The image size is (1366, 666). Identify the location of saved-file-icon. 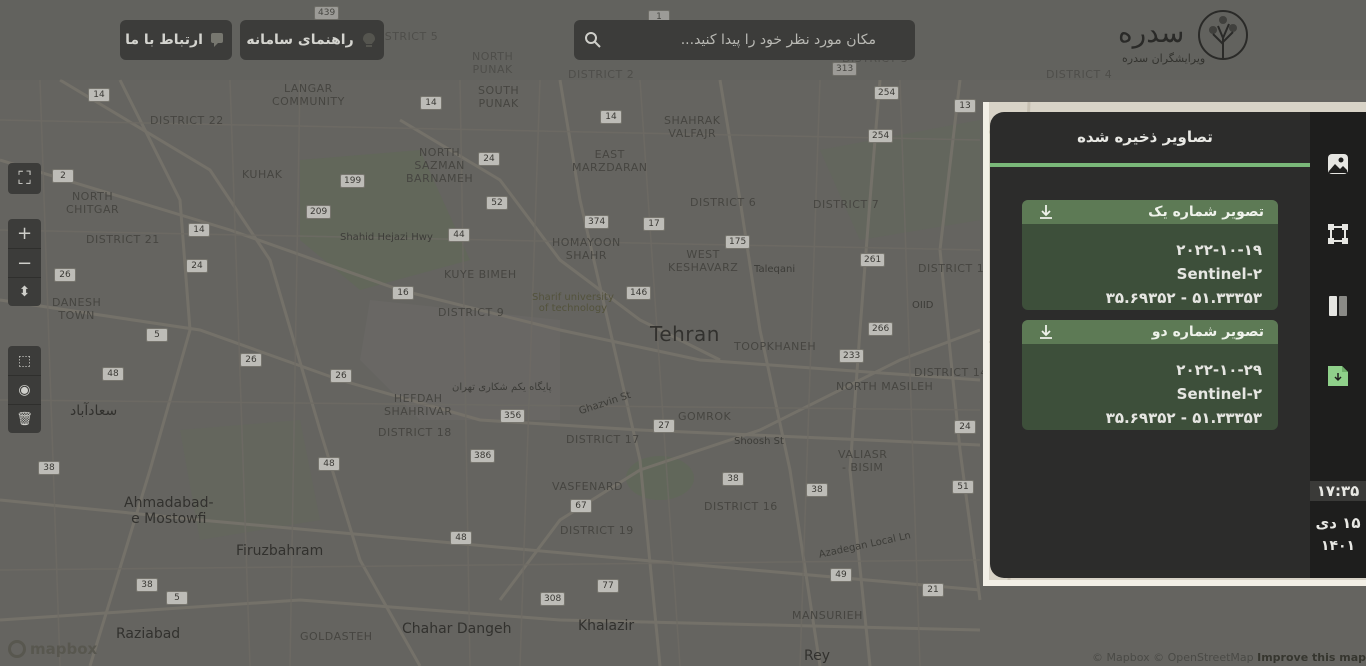
(1338, 376).